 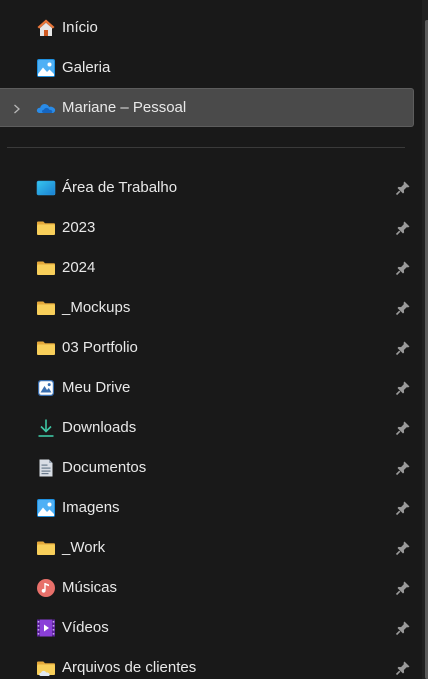 What do you see at coordinates (124, 107) in the screenshot?
I see `nav-item-label: Mariane – Pessoal` at bounding box center [124, 107].